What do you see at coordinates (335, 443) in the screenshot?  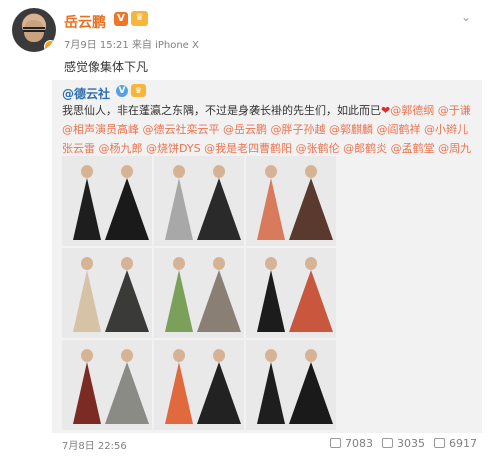 I see `repost-icon` at bounding box center [335, 443].